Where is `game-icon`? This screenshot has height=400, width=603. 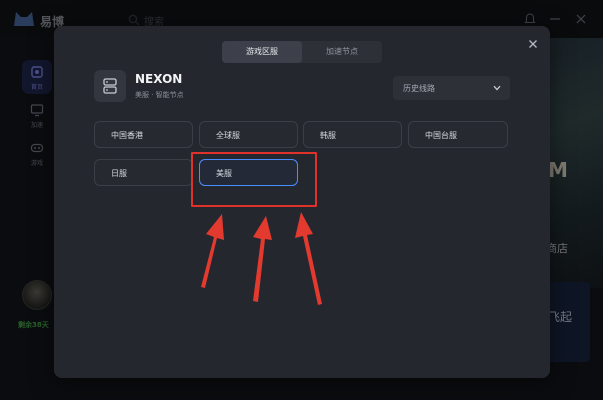 game-icon is located at coordinates (110, 86).